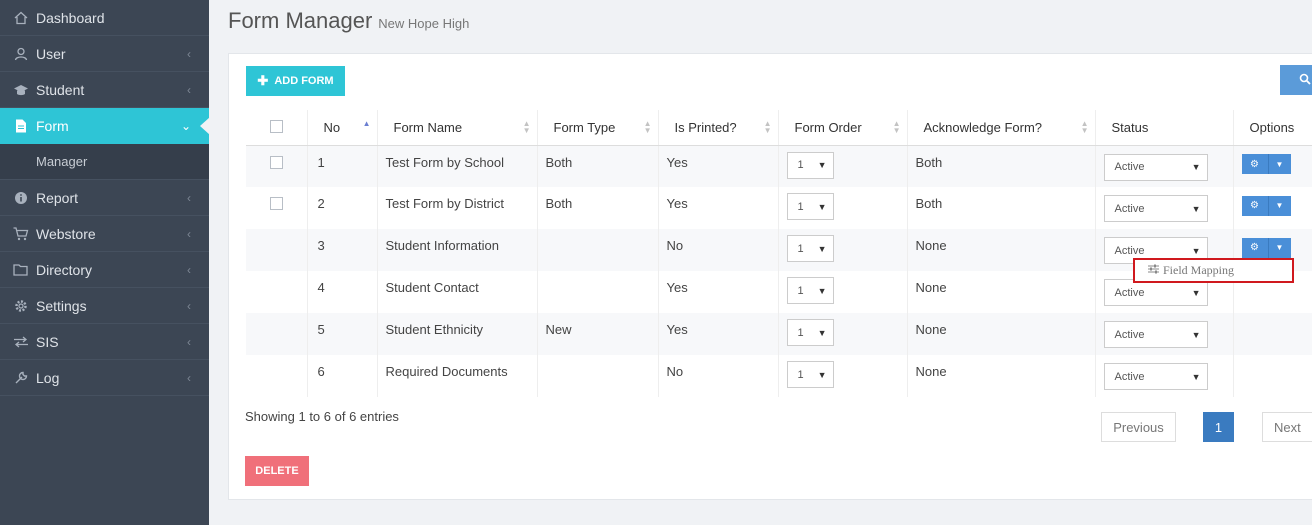  What do you see at coordinates (1272, 128) in the screenshot?
I see `column-header-options: Options` at bounding box center [1272, 128].